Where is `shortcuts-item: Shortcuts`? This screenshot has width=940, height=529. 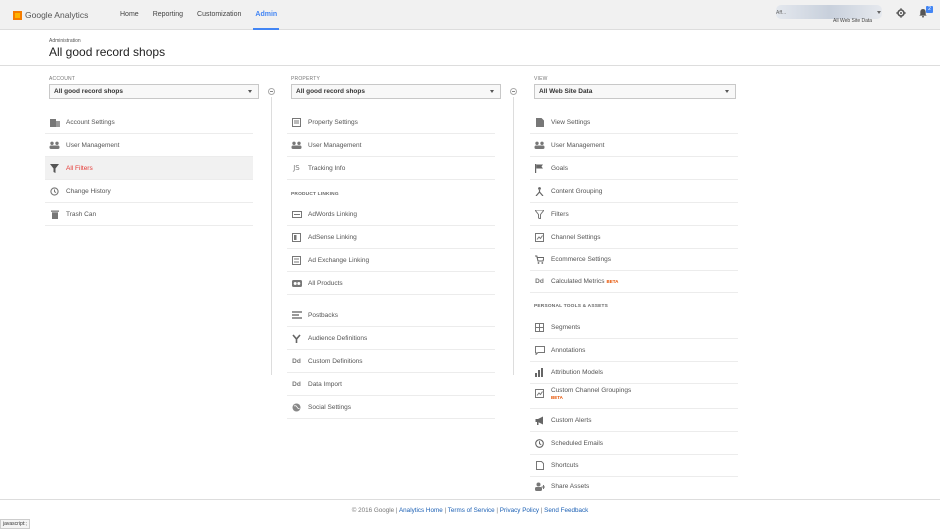
shortcuts-item: Shortcuts is located at coordinates (634, 465).